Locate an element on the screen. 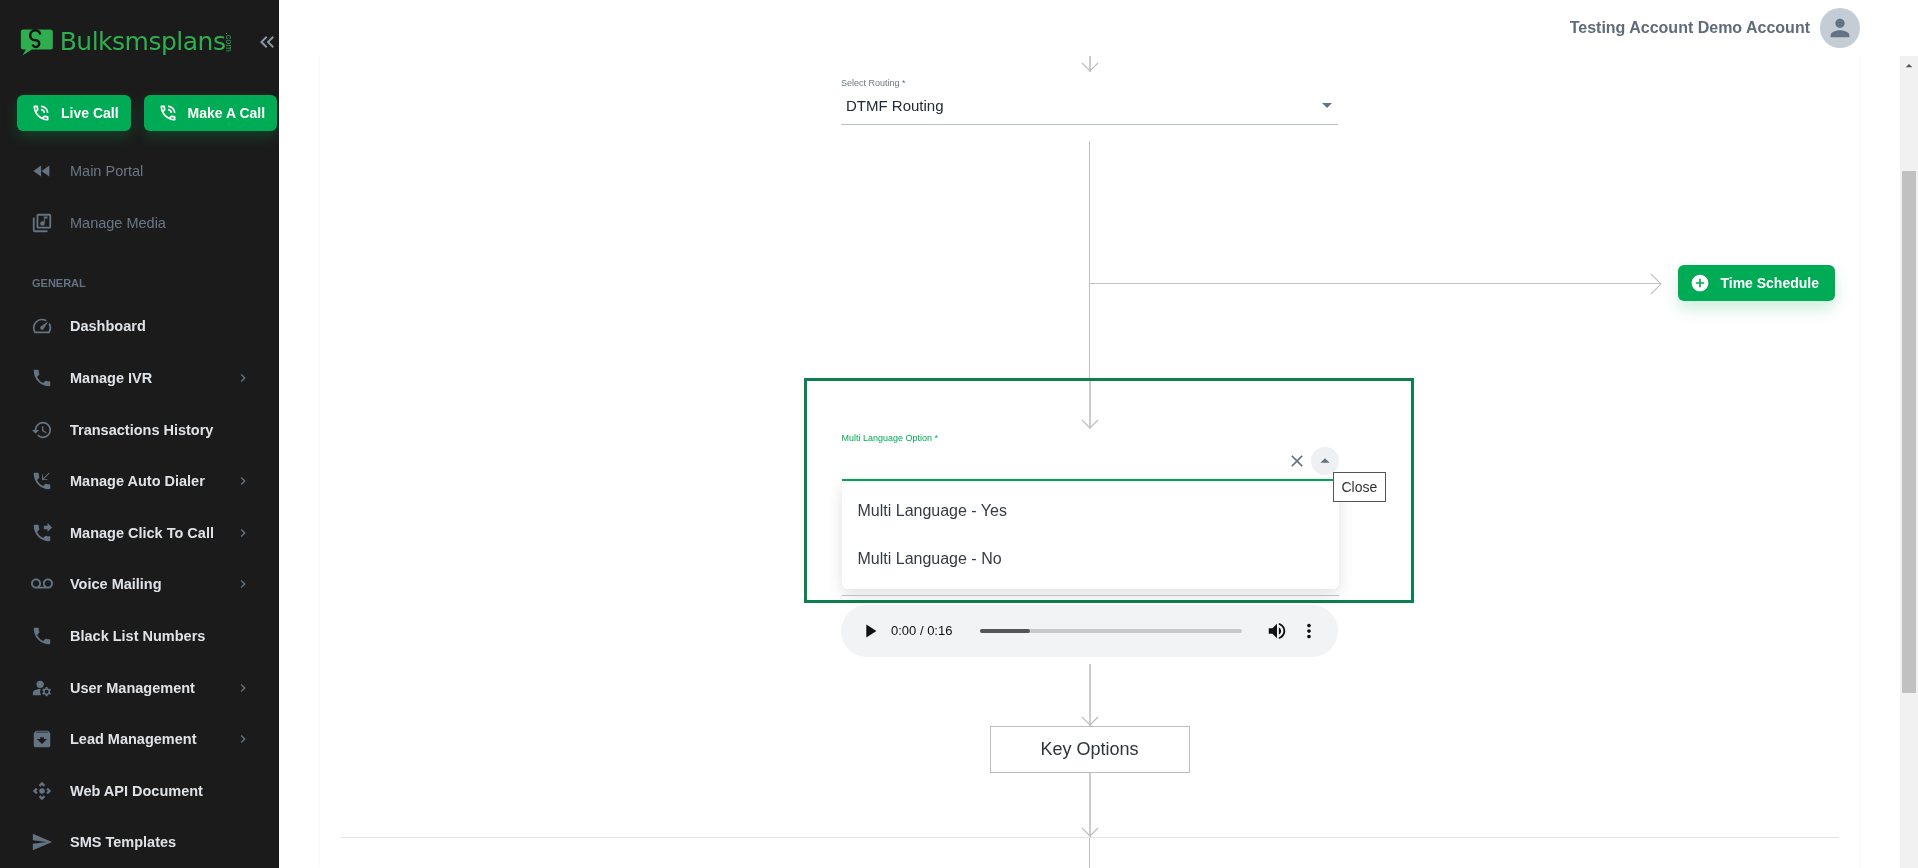  scrollbar is located at coordinates (1909, 462).